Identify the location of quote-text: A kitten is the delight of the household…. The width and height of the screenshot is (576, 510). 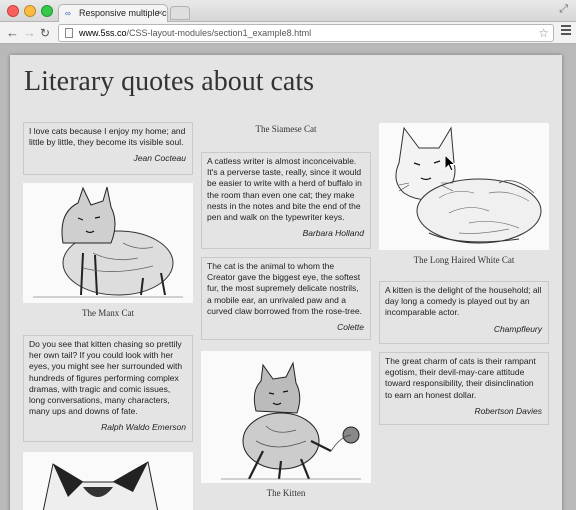
(463, 301).